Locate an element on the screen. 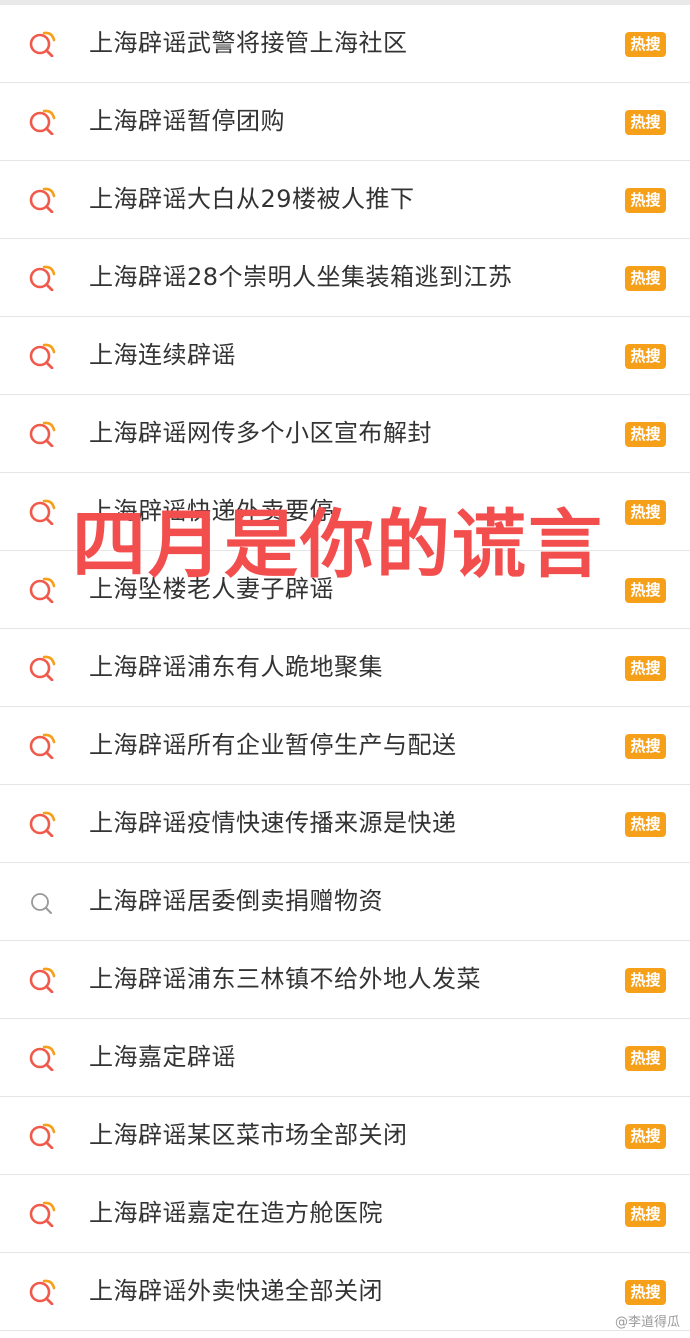 Image resolution: width=690 pixels, height=1338 pixels. hot-search-row: 上海嘉定辟谣 热搜 is located at coordinates (345, 1058).